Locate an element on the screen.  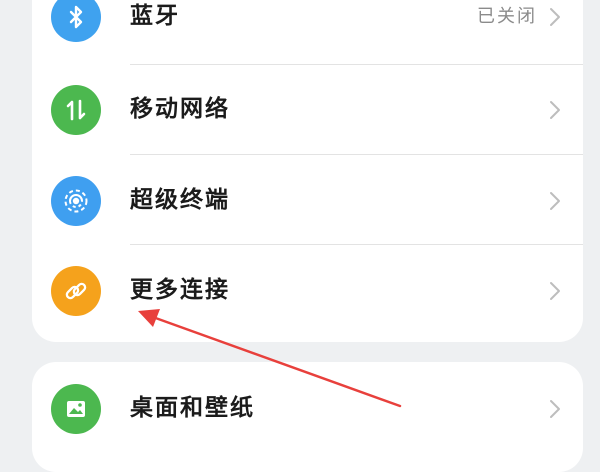
link-icon is located at coordinates (76, 291).